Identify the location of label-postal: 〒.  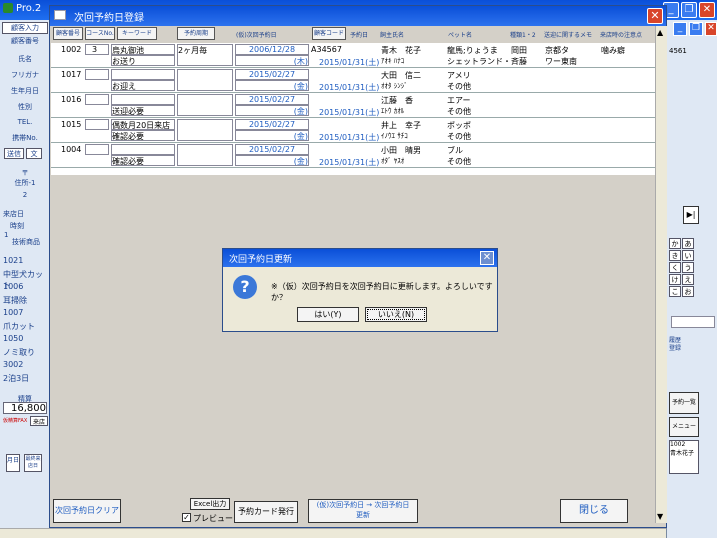
(25, 173).